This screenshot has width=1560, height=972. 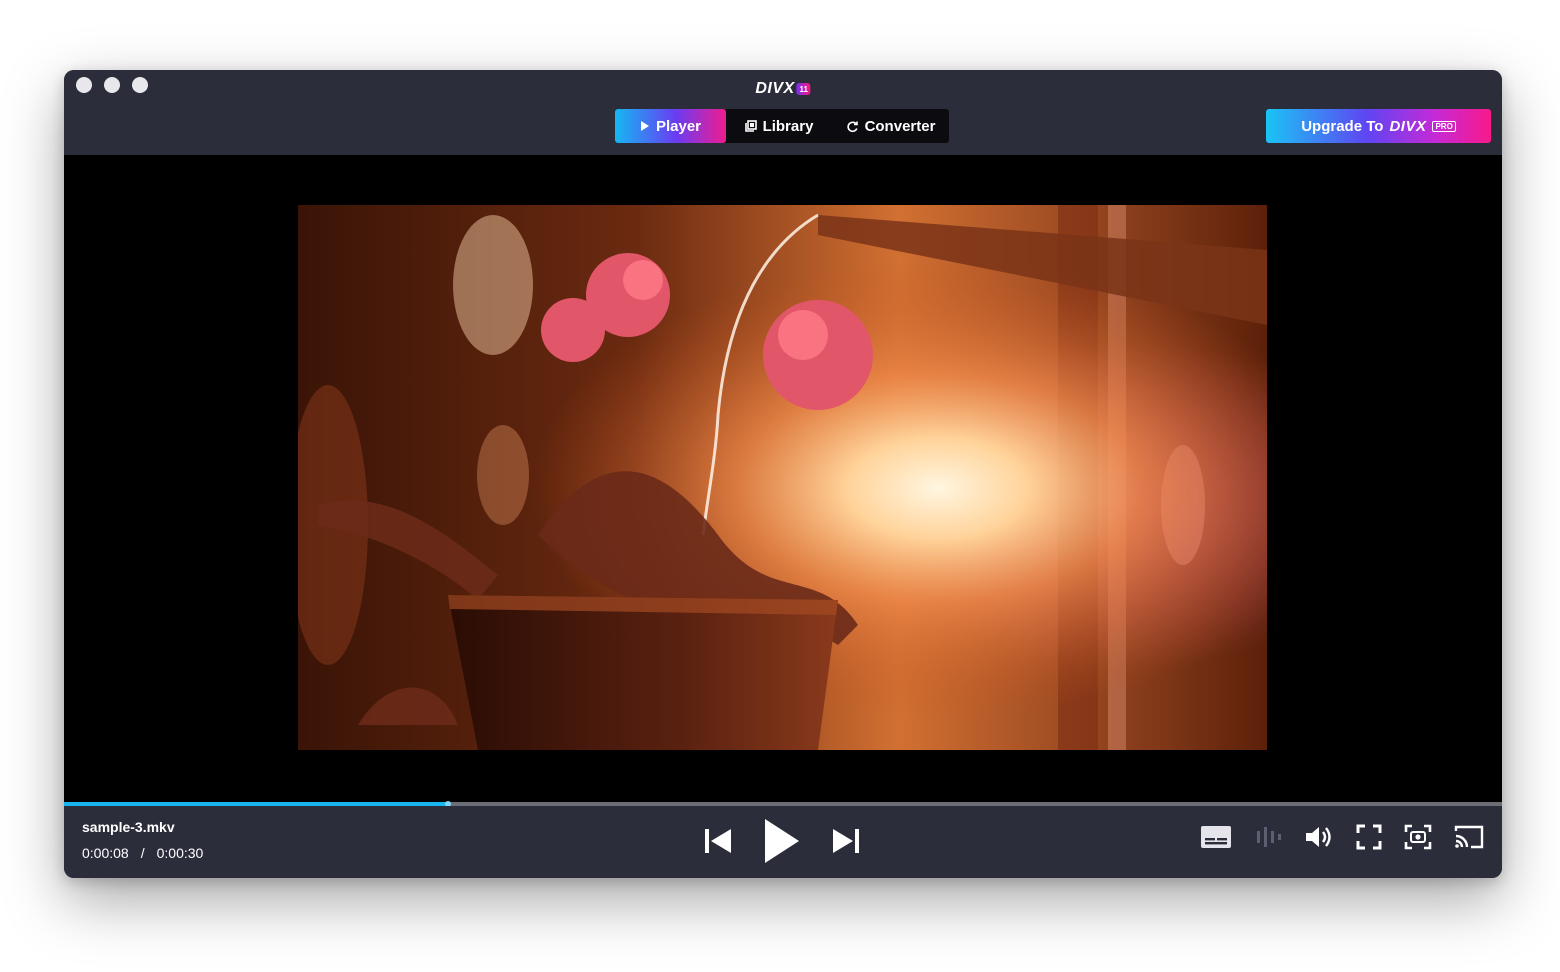 I want to click on converter-icon, so click(x=852, y=126).